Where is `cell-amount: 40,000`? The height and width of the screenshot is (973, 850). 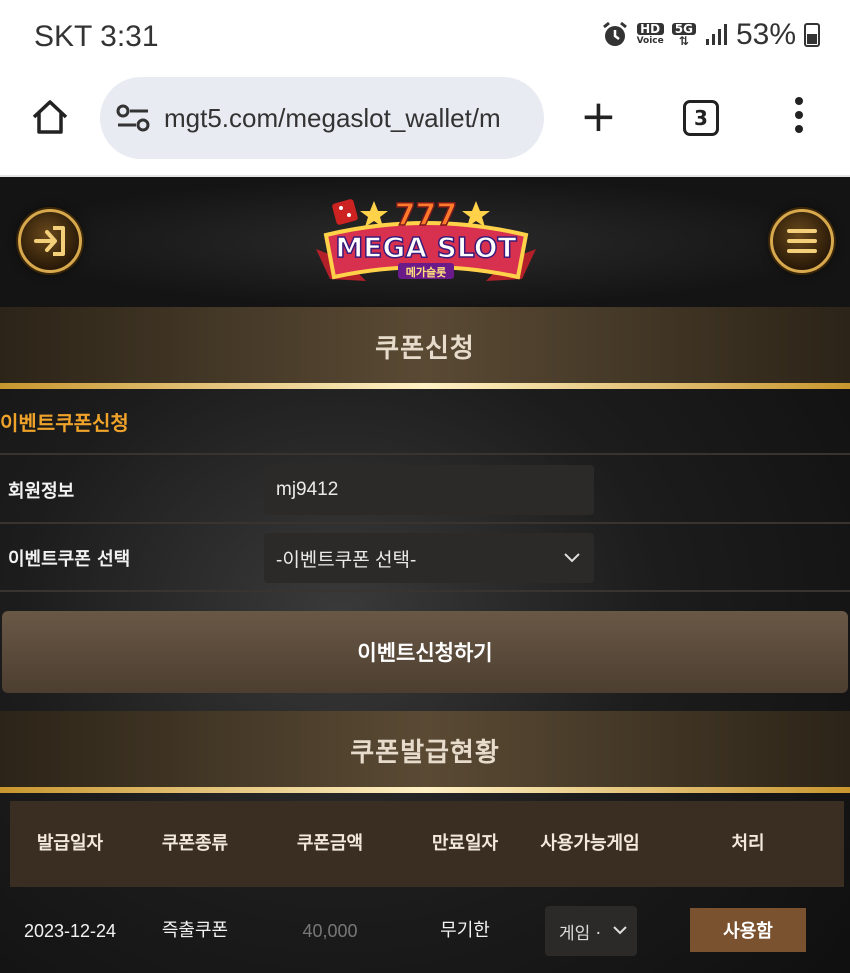 cell-amount: 40,000 is located at coordinates (330, 931).